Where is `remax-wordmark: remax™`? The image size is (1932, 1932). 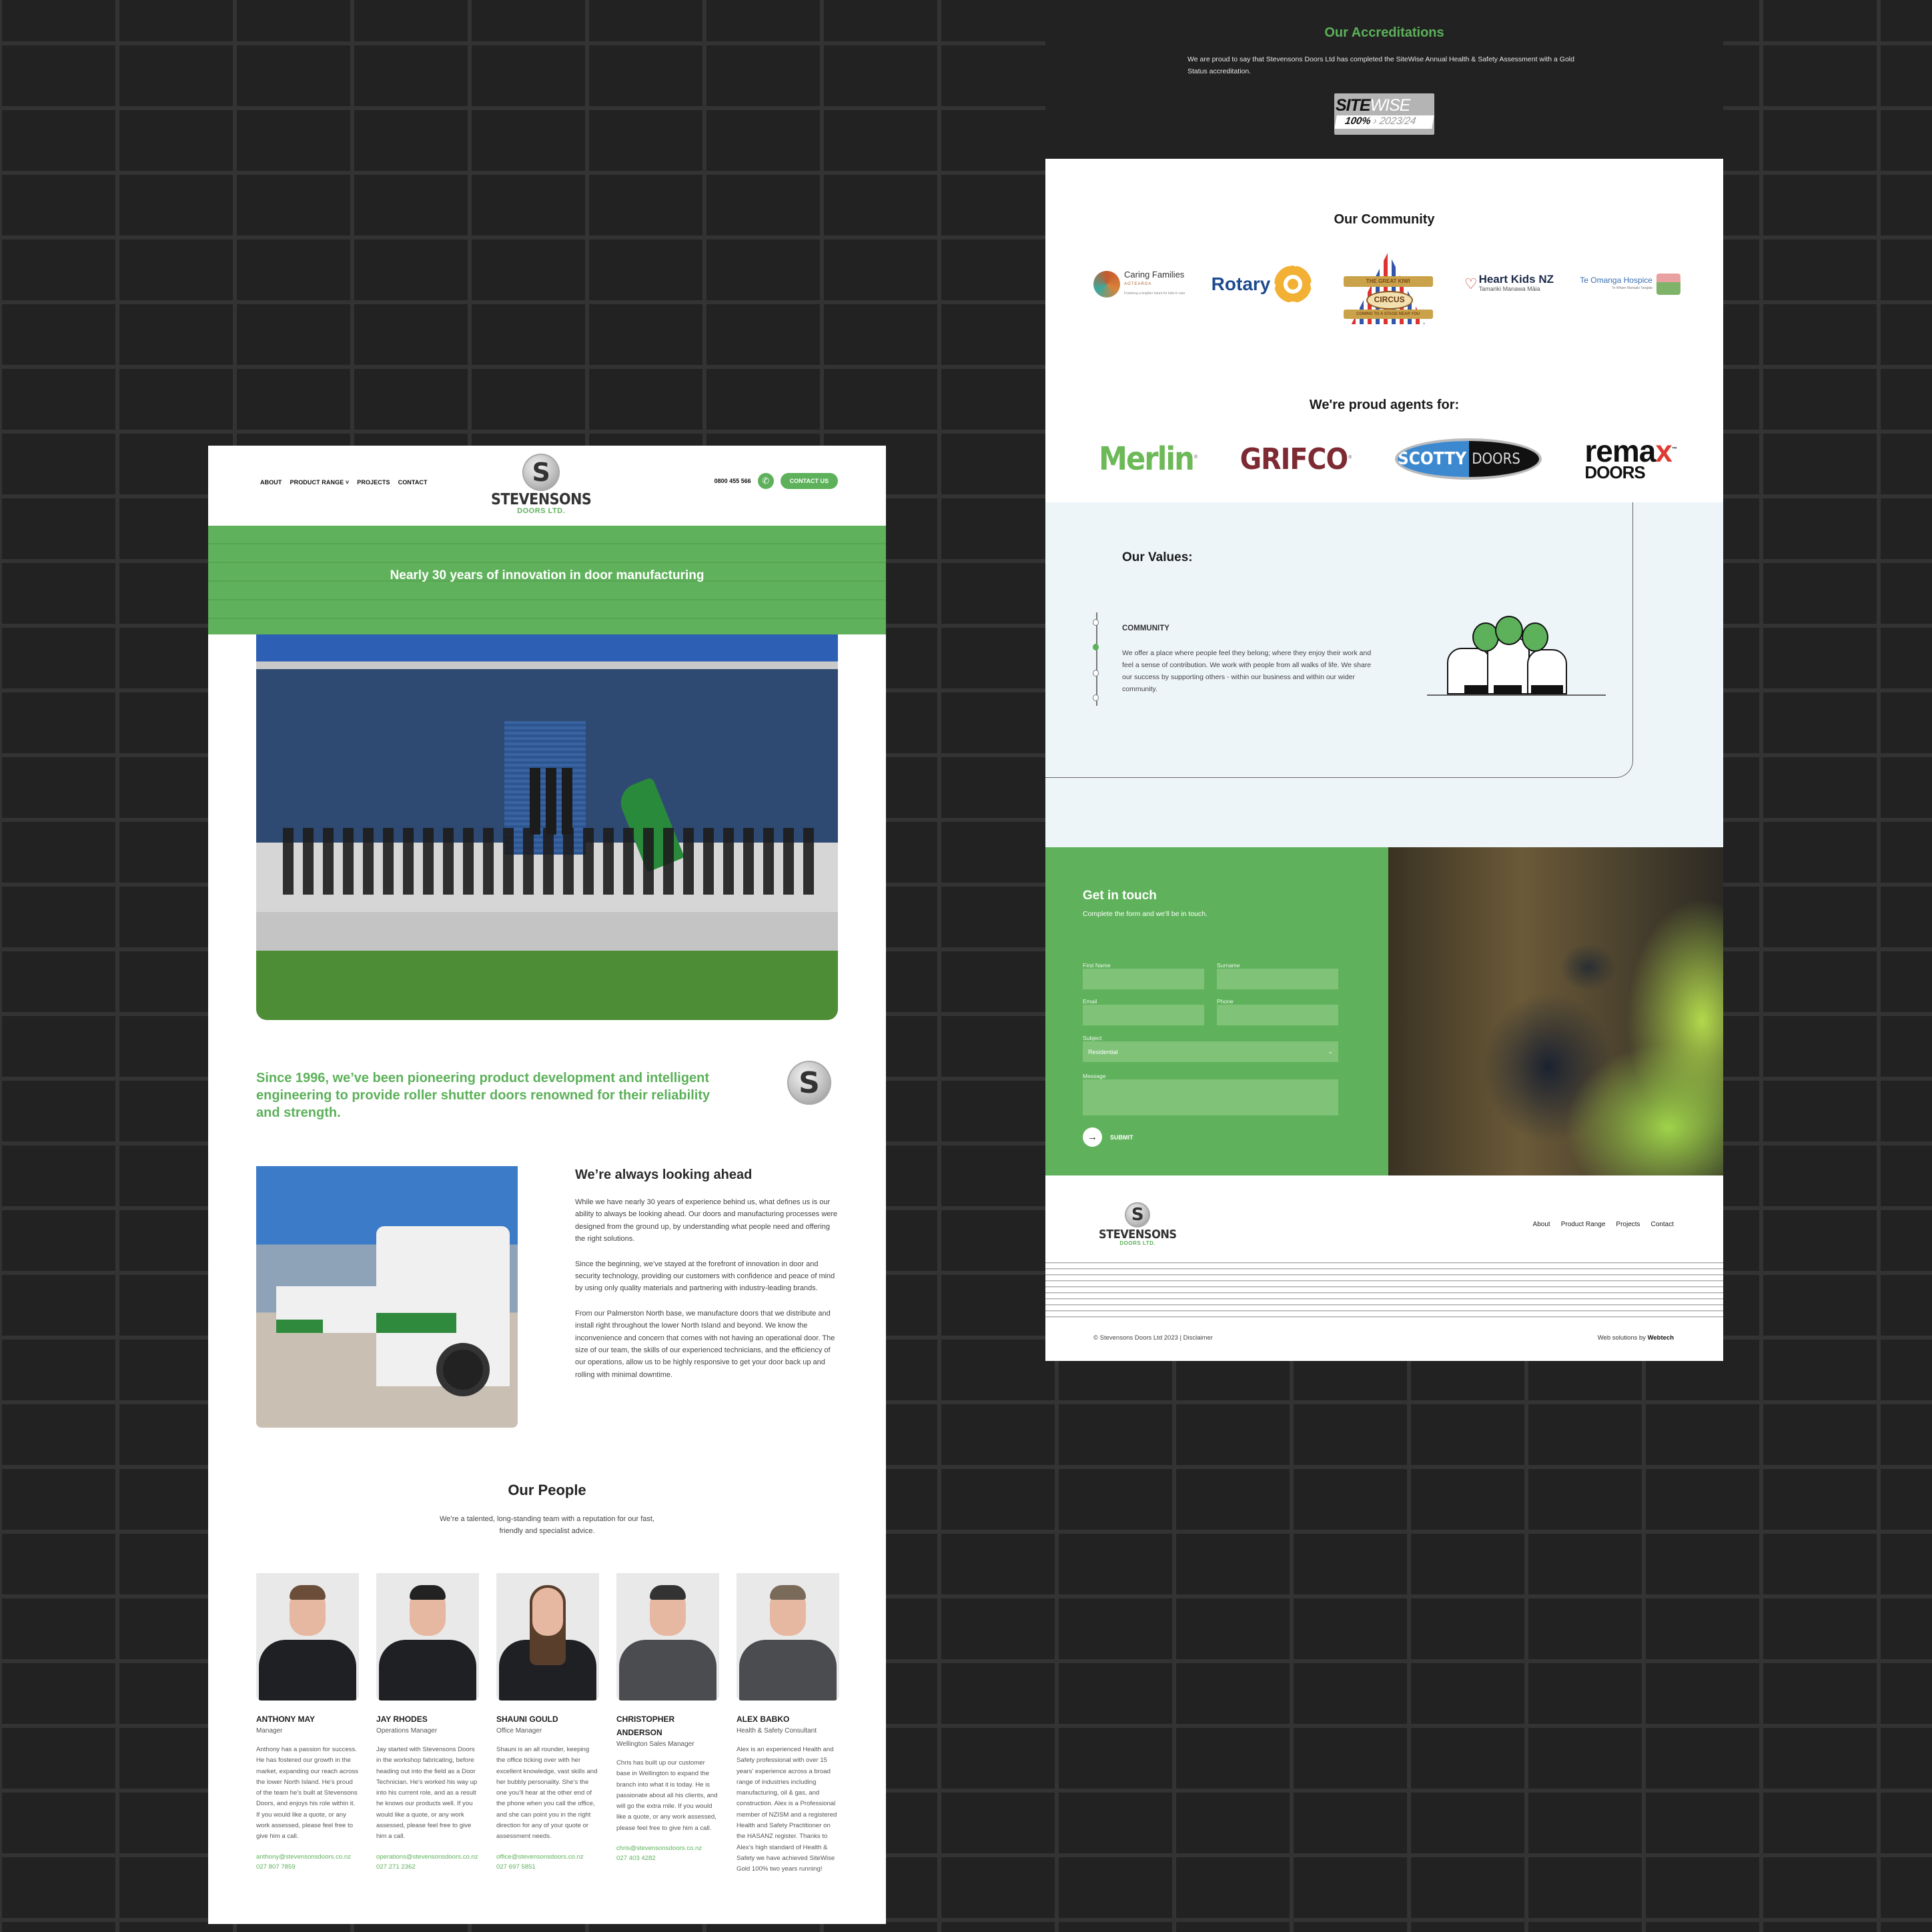 remax-wordmark: remax™ is located at coordinates (1630, 451).